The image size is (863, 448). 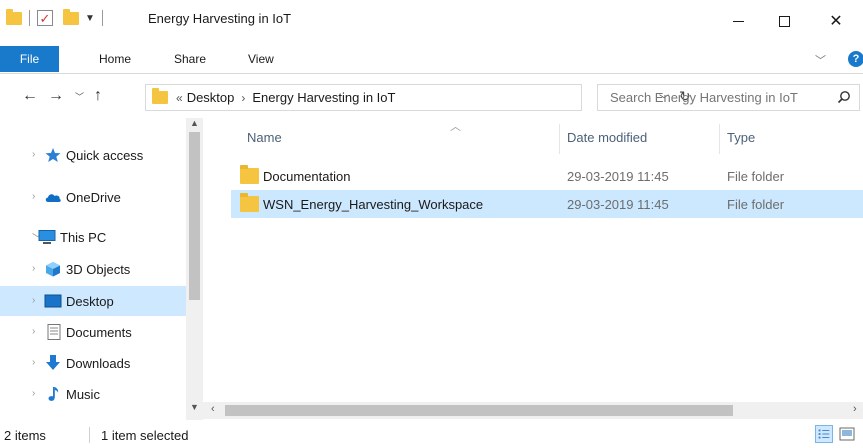 I want to click on nav-label: OneDrive, so click(x=93, y=197).